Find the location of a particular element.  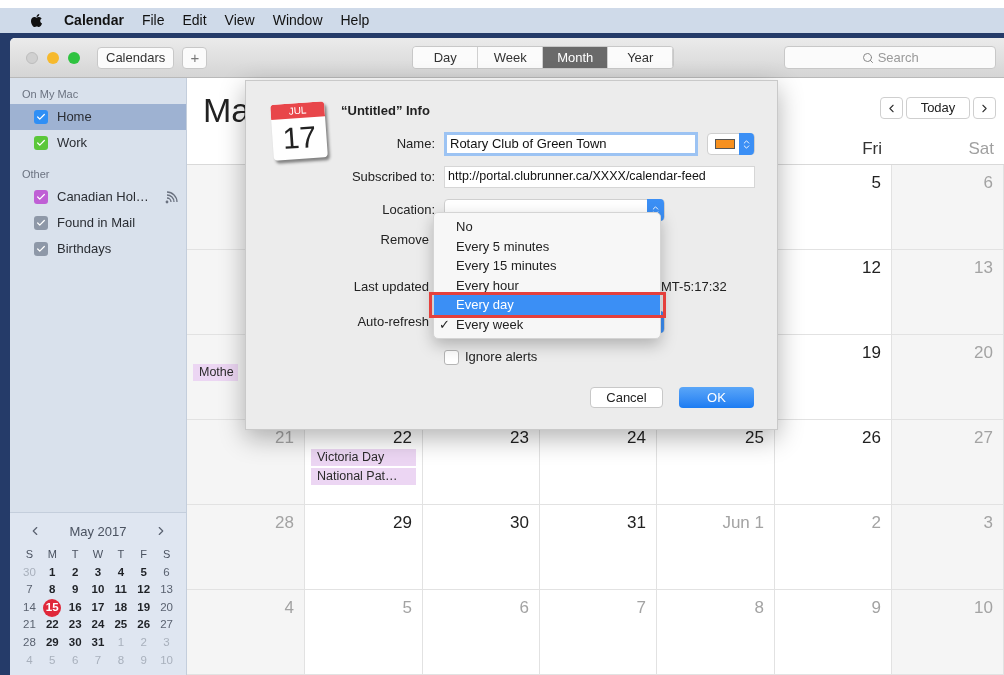

mini-calendar-day: 12 is located at coordinates (144, 590).